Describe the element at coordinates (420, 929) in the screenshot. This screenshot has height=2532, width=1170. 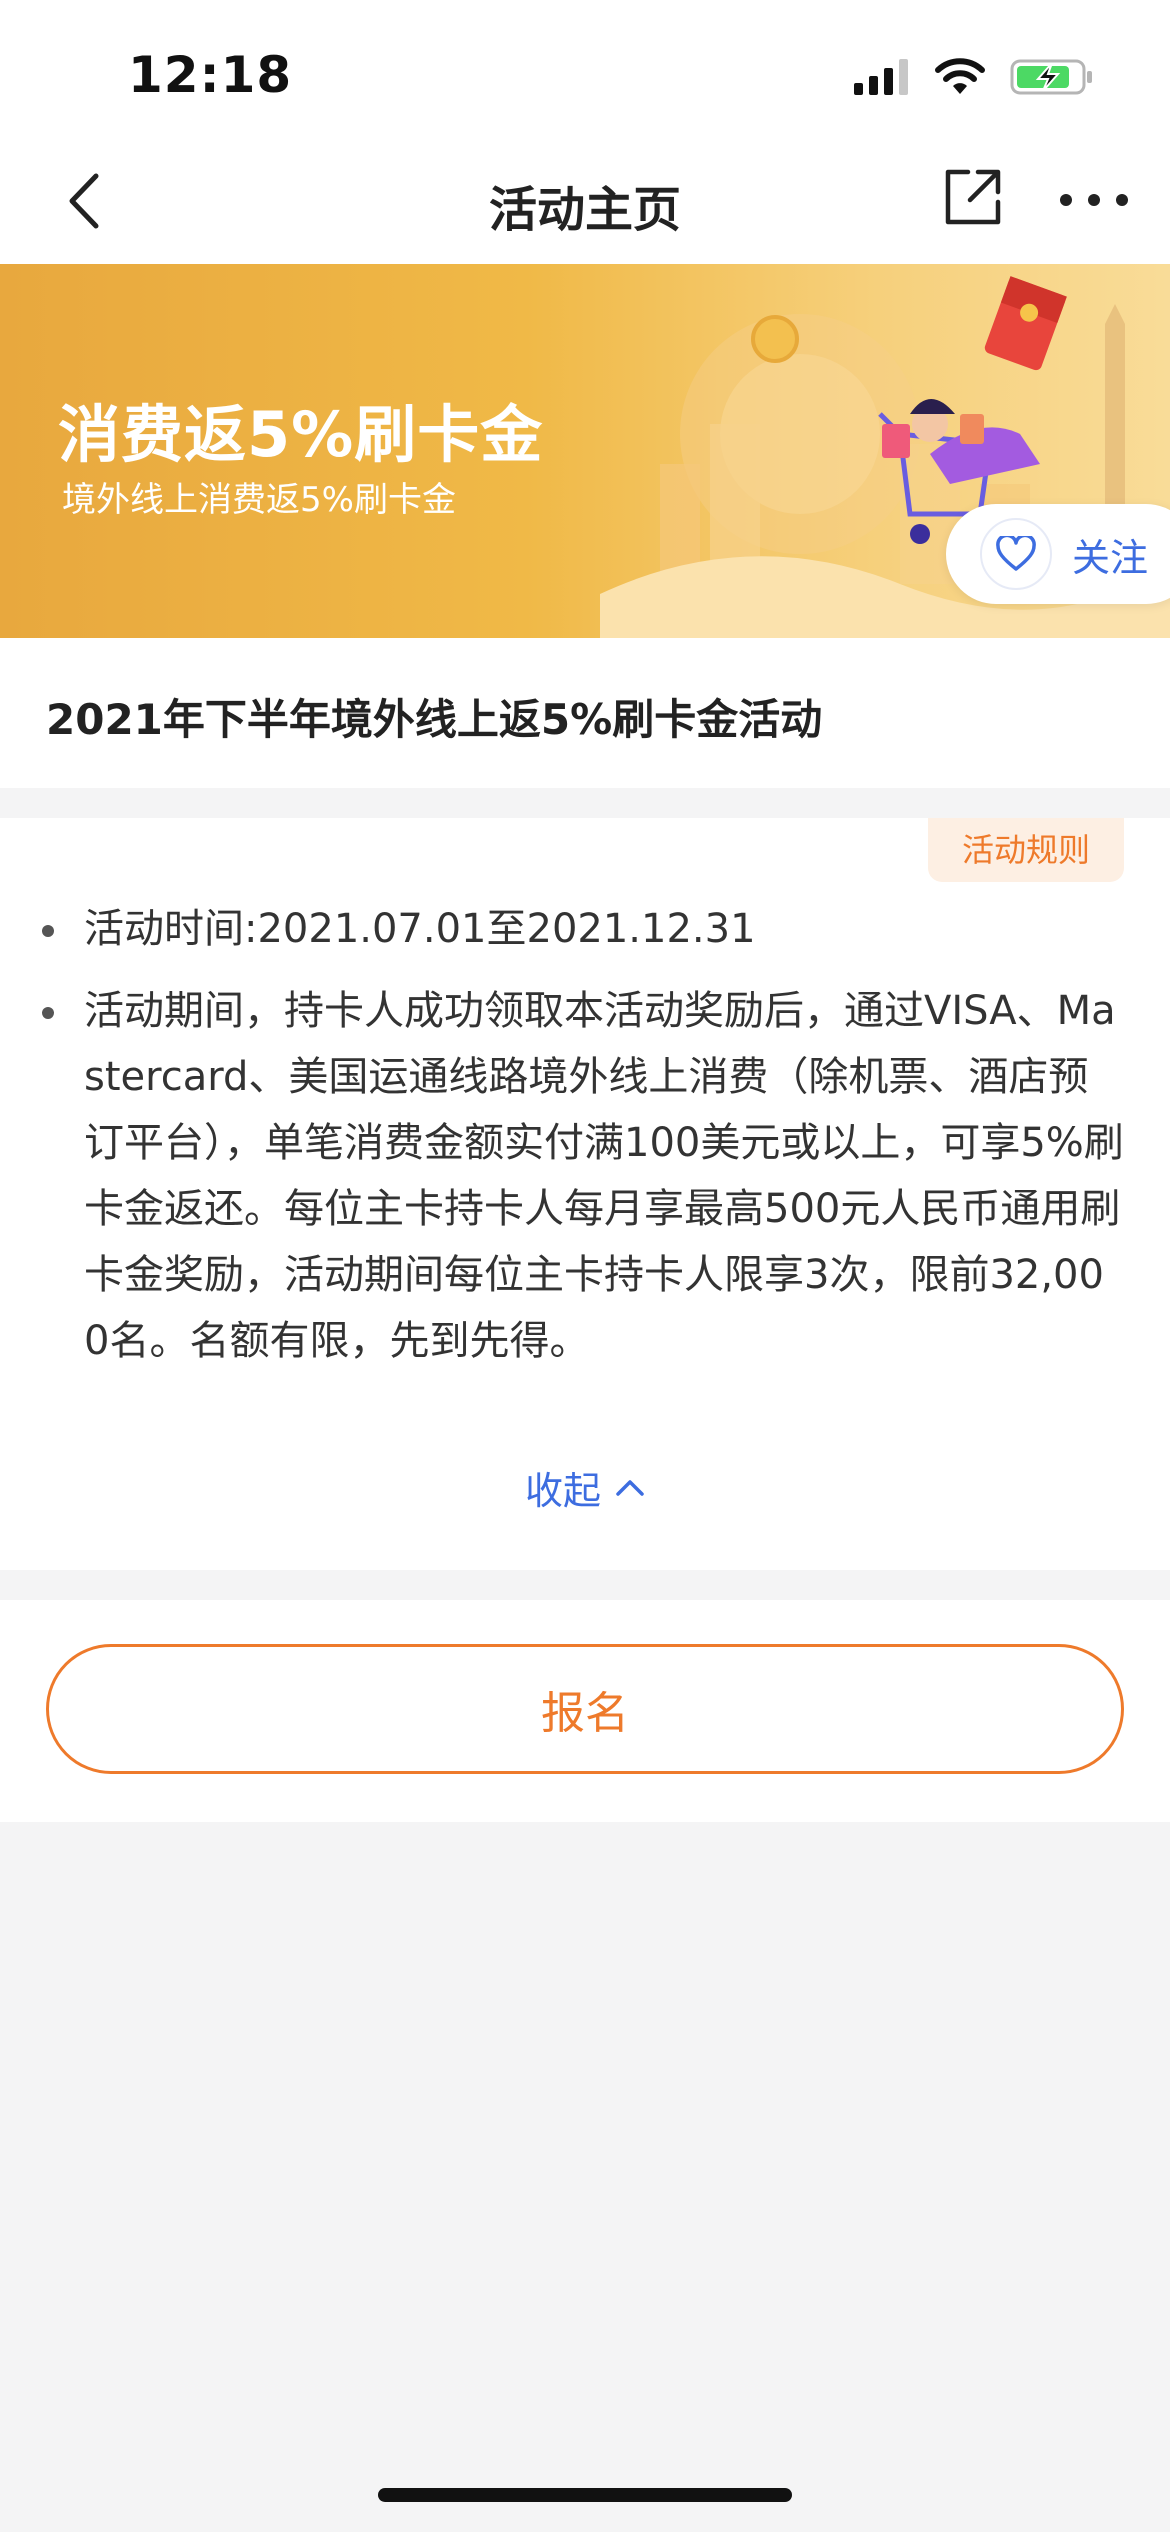
I see `rule-text: 活动时间:2021.07.01至2021.12.31` at that location.